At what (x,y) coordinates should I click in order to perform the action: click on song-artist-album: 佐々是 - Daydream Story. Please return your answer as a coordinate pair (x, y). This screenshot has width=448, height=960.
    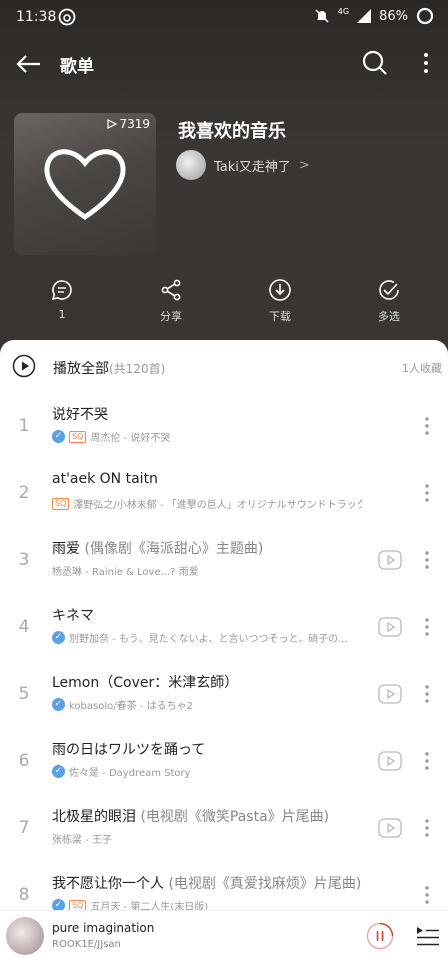
    Looking at the image, I should click on (130, 773).